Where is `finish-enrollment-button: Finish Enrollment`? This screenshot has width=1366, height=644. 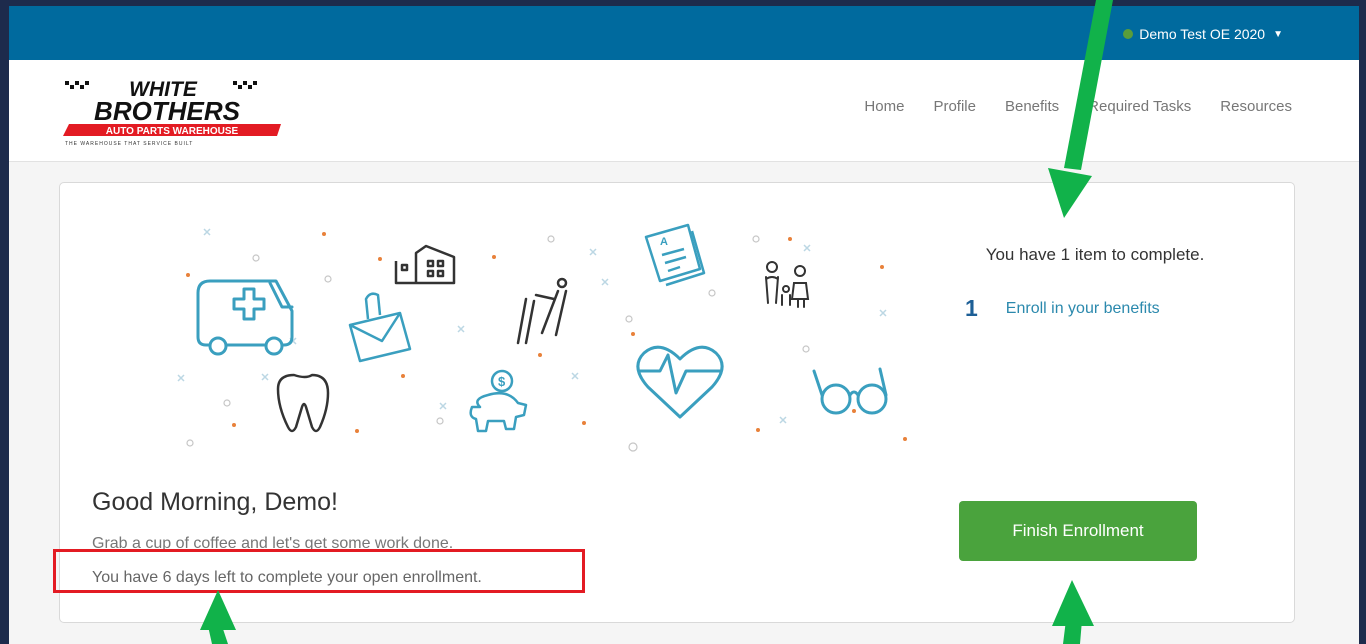 finish-enrollment-button: Finish Enrollment is located at coordinates (1078, 531).